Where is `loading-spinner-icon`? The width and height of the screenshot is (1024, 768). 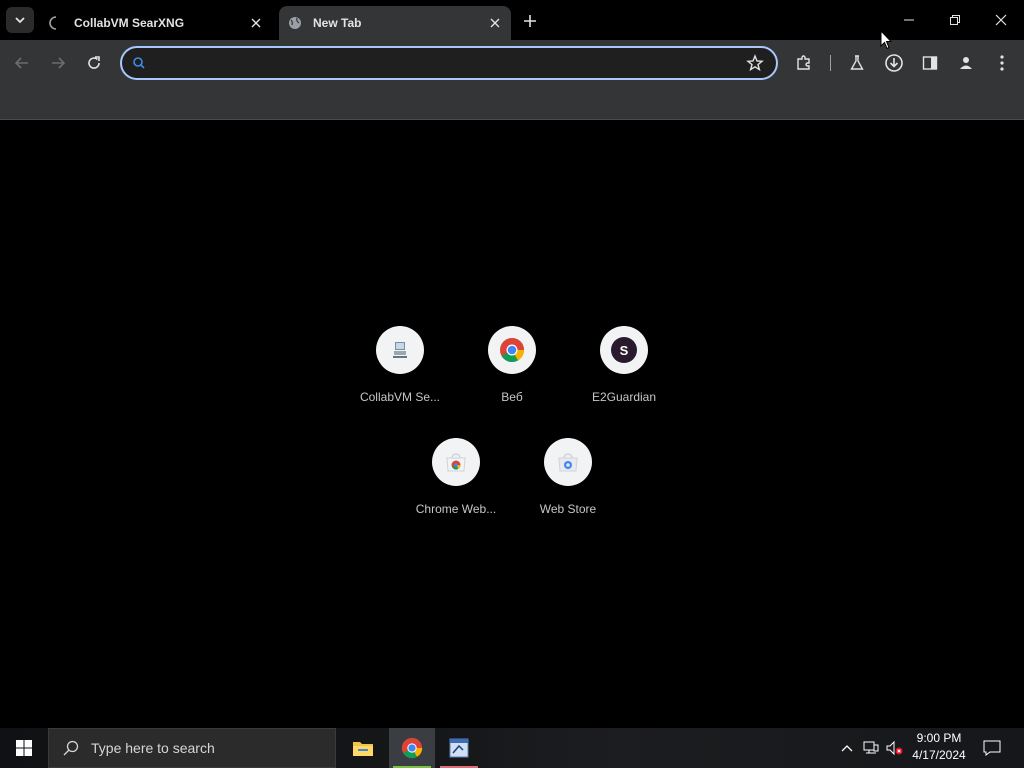 loading-spinner-icon is located at coordinates (56, 23).